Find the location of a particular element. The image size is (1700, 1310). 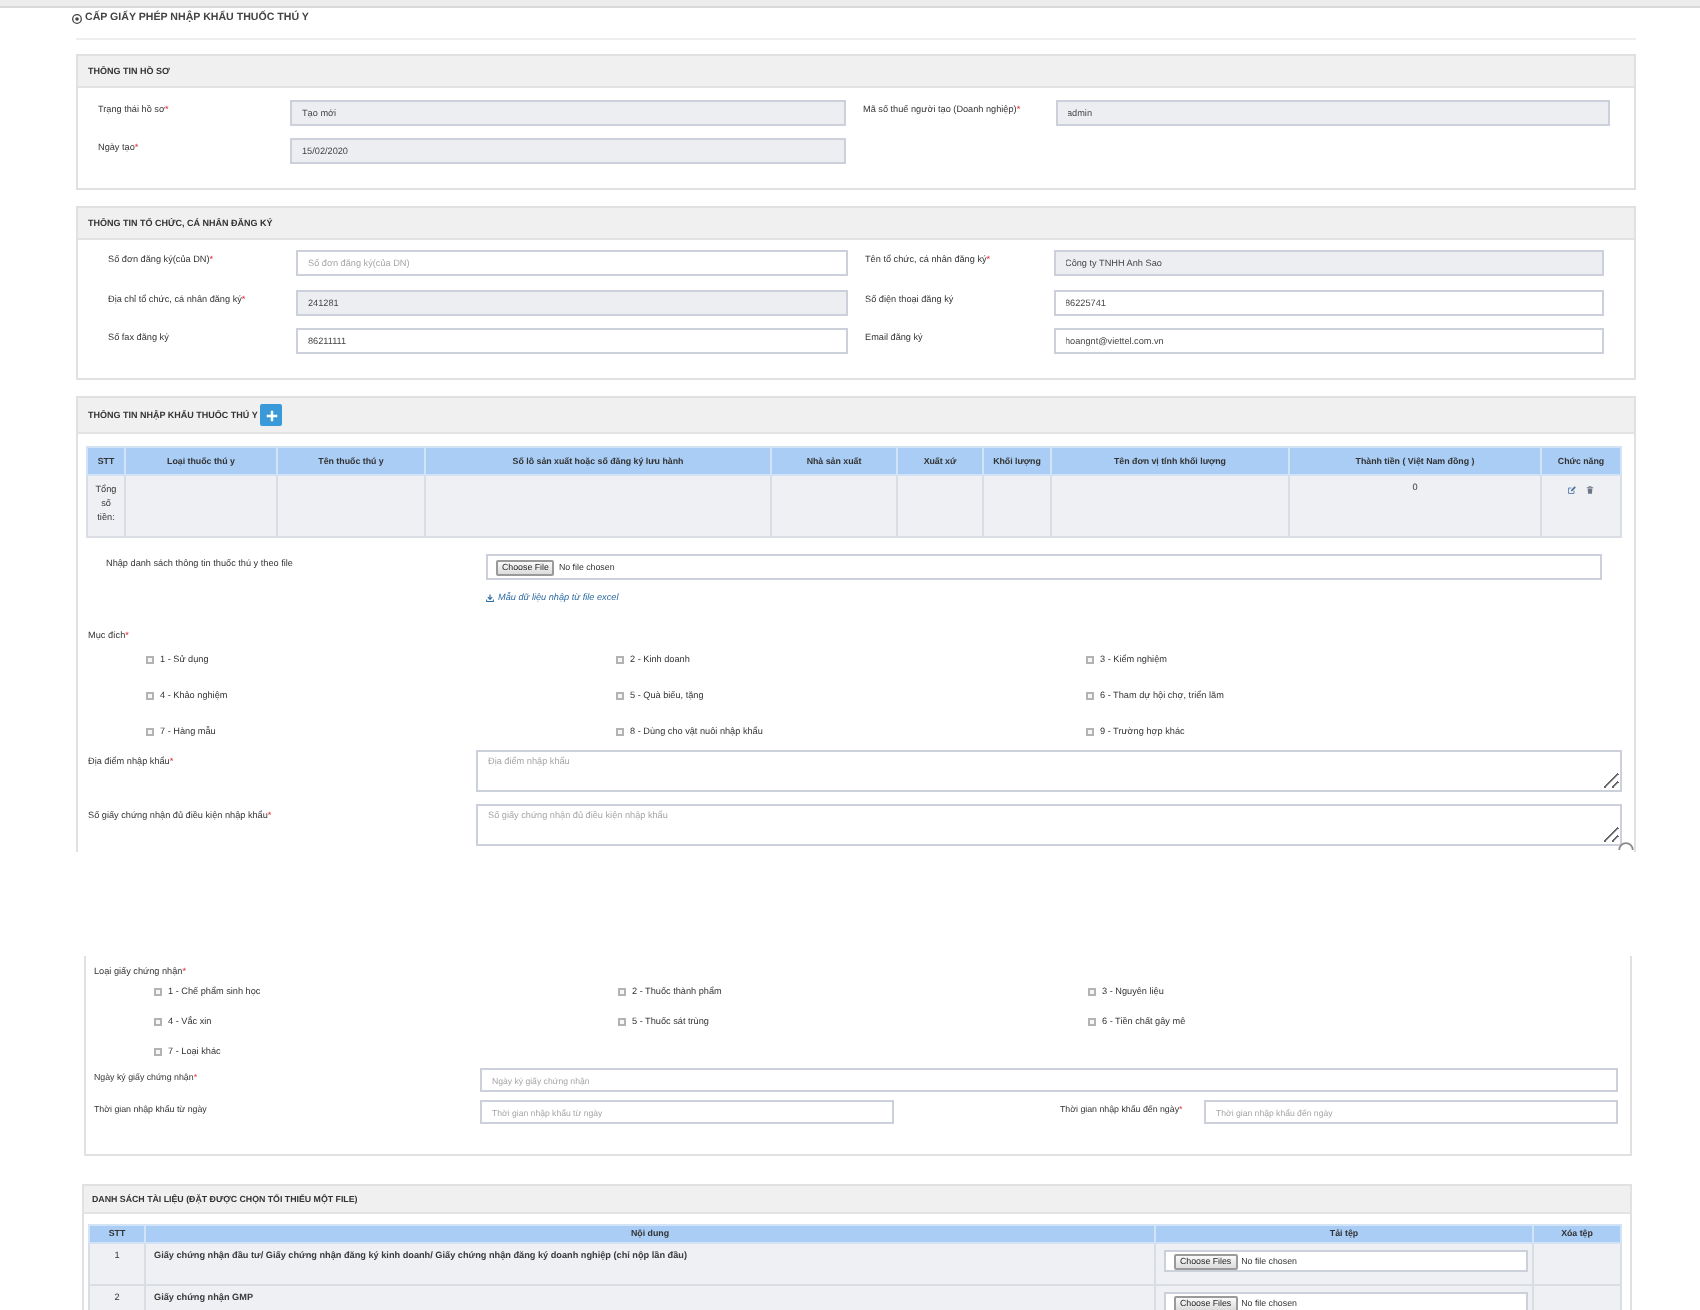

add-button is located at coordinates (271, 415).